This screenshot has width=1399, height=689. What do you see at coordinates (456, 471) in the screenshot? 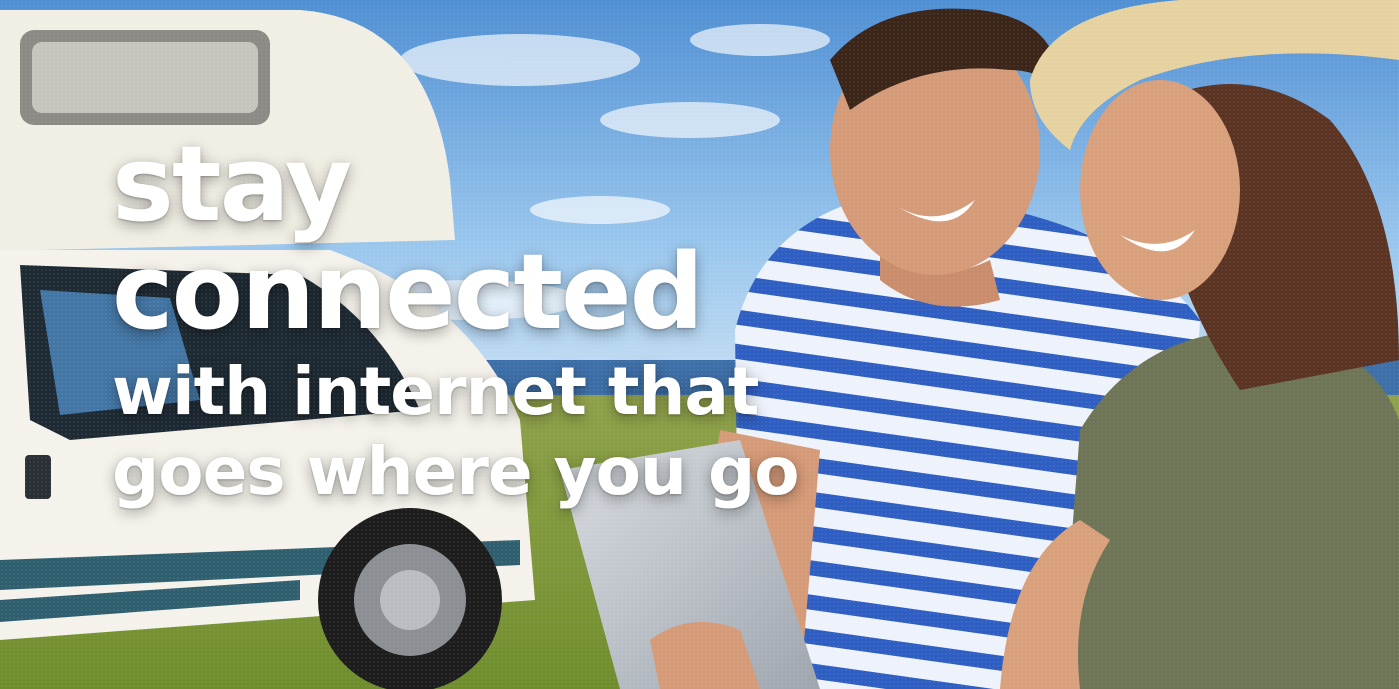
I see `headline-line-goes-where: goes where you go` at bounding box center [456, 471].